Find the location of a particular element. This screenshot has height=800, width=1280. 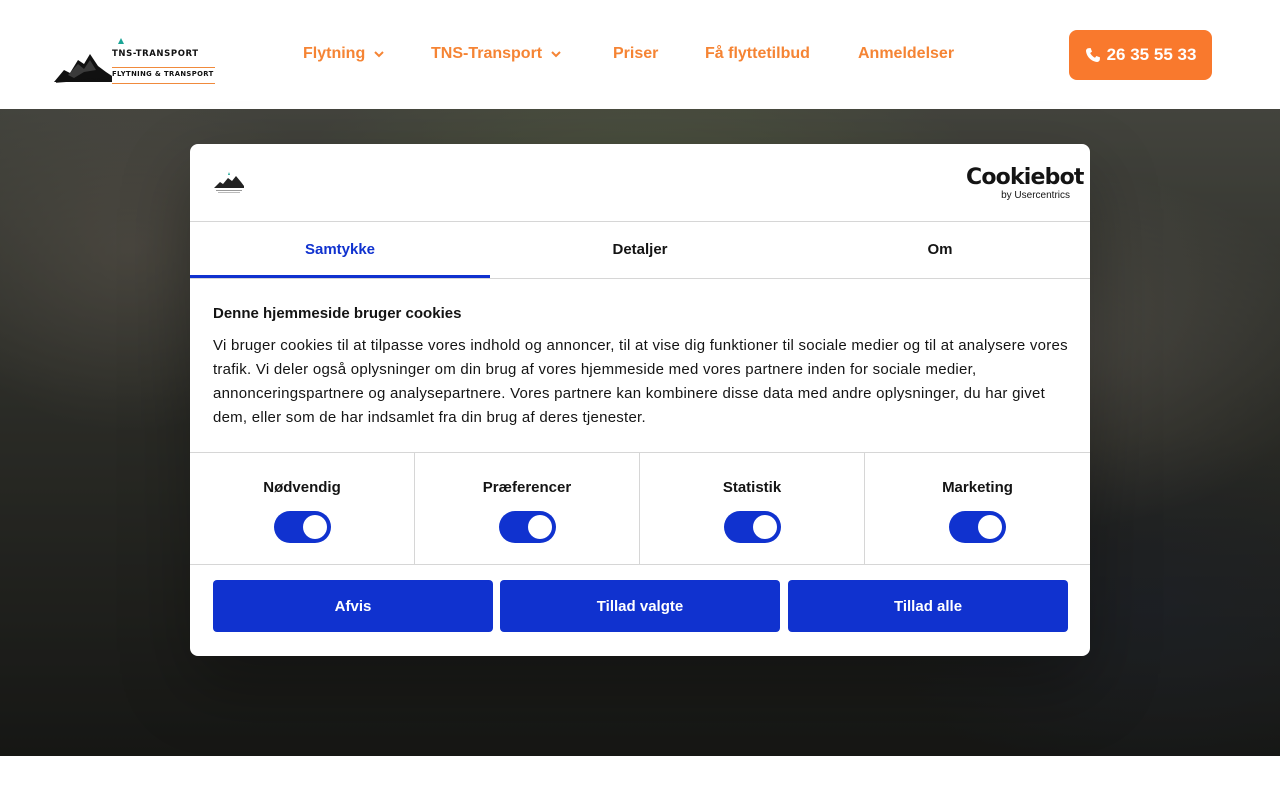

phone-button: 26 35 55 33 is located at coordinates (1140, 55).